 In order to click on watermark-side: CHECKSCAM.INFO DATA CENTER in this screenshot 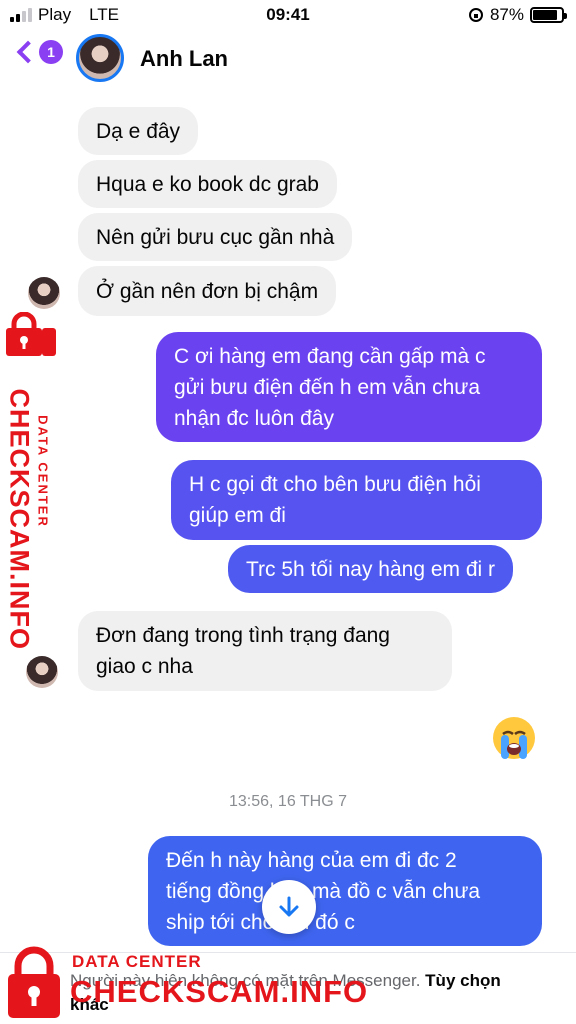, I will do `click(32, 481)`.